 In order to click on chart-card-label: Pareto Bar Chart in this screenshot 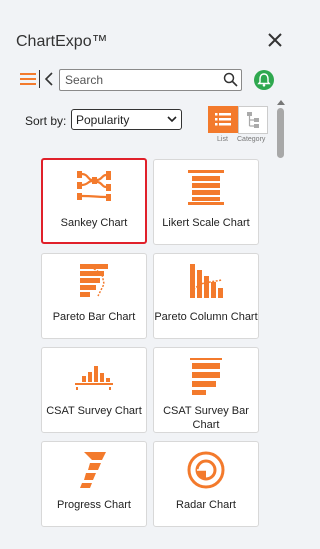, I will do `click(94, 317)`.